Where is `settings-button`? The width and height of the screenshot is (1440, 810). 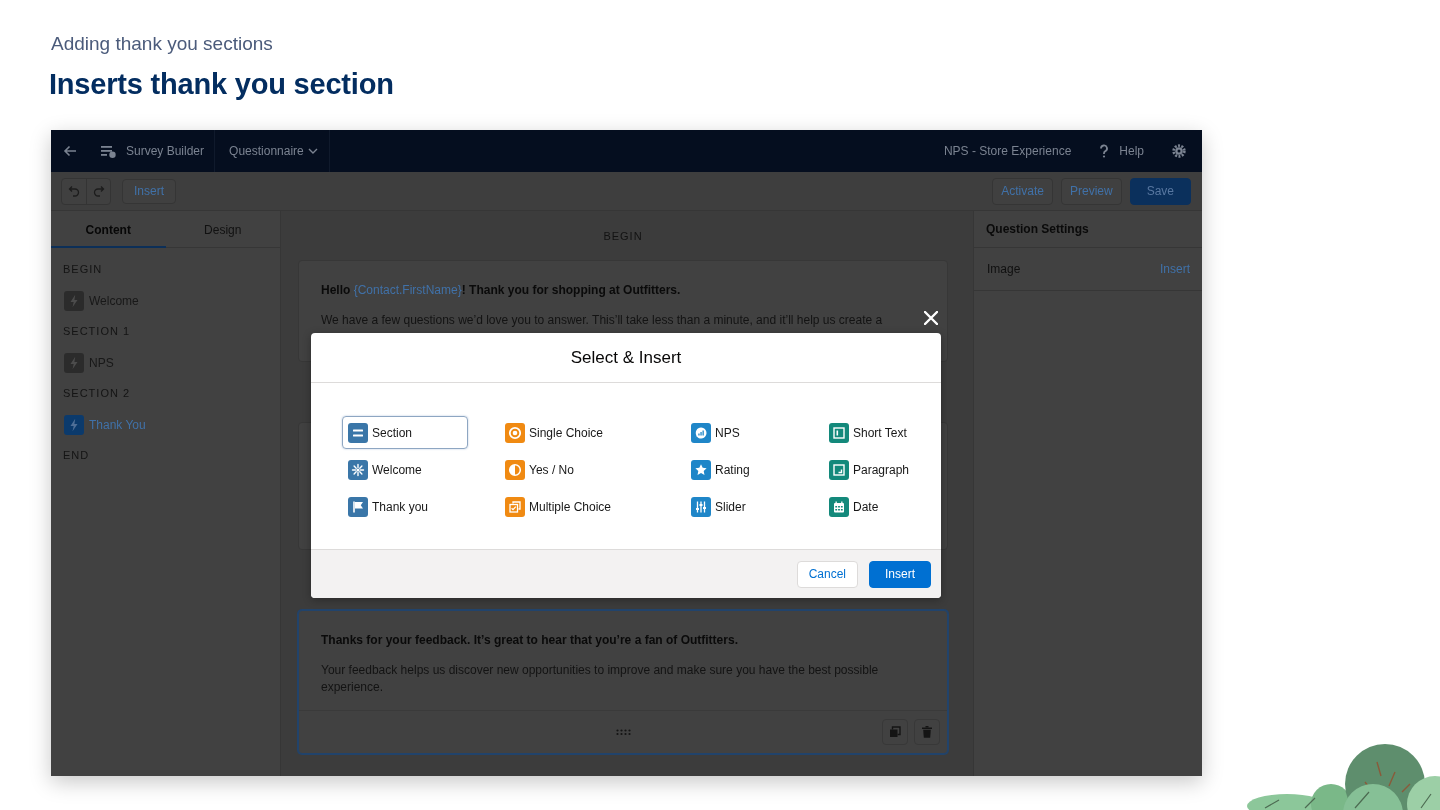 settings-button is located at coordinates (1179, 151).